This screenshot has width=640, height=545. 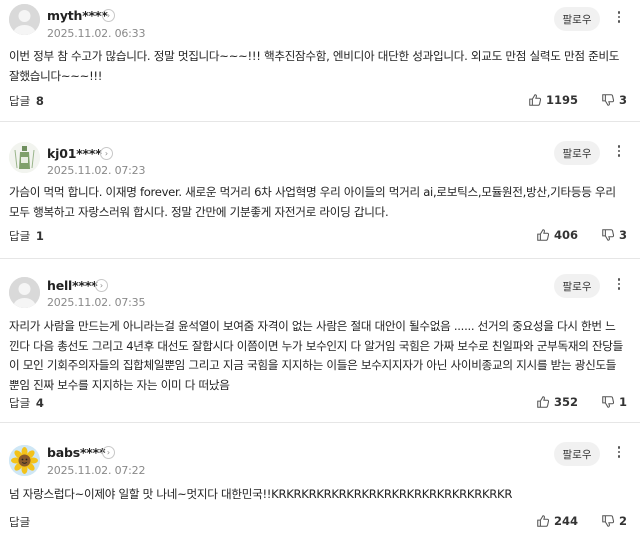 I want to click on like-count: 406, so click(x=565, y=235).